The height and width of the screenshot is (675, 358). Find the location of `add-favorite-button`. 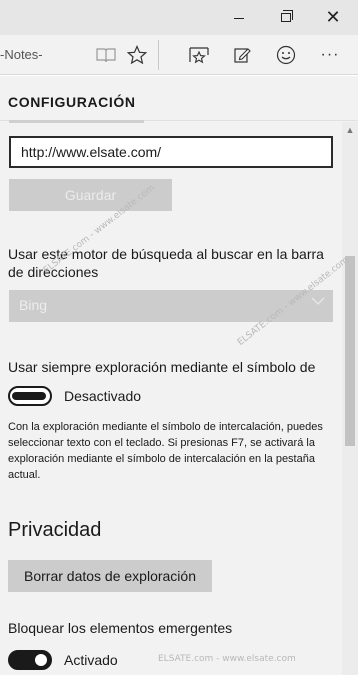

add-favorite-button is located at coordinates (137, 55).